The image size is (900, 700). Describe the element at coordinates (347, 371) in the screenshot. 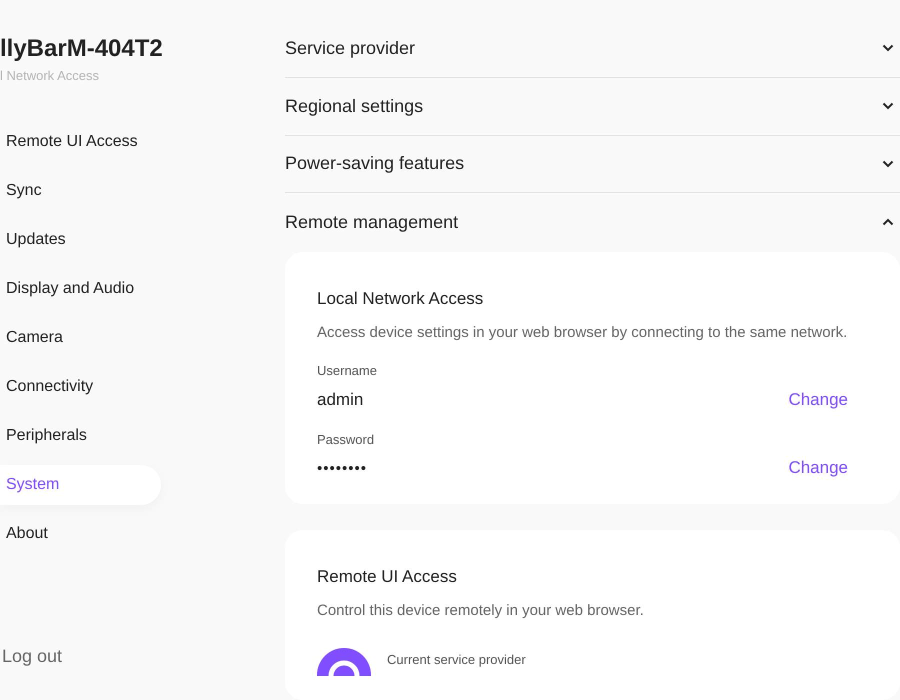

I see `field-label: Username` at that location.